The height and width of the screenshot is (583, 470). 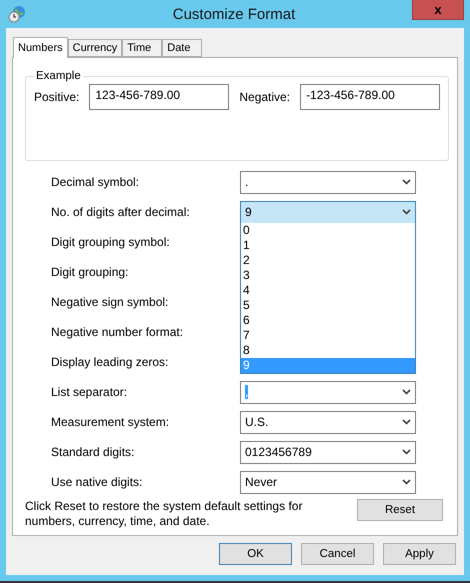 I want to click on dropdown: Never, so click(x=328, y=482).